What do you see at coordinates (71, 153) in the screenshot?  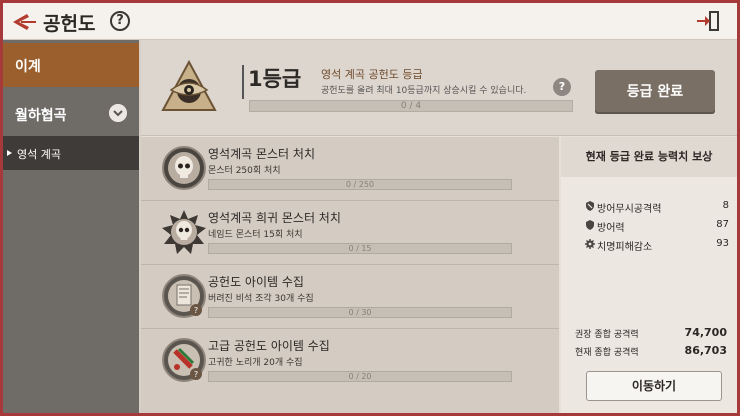 I see `sidebar-item-yeongseok: 영석 계곡` at bounding box center [71, 153].